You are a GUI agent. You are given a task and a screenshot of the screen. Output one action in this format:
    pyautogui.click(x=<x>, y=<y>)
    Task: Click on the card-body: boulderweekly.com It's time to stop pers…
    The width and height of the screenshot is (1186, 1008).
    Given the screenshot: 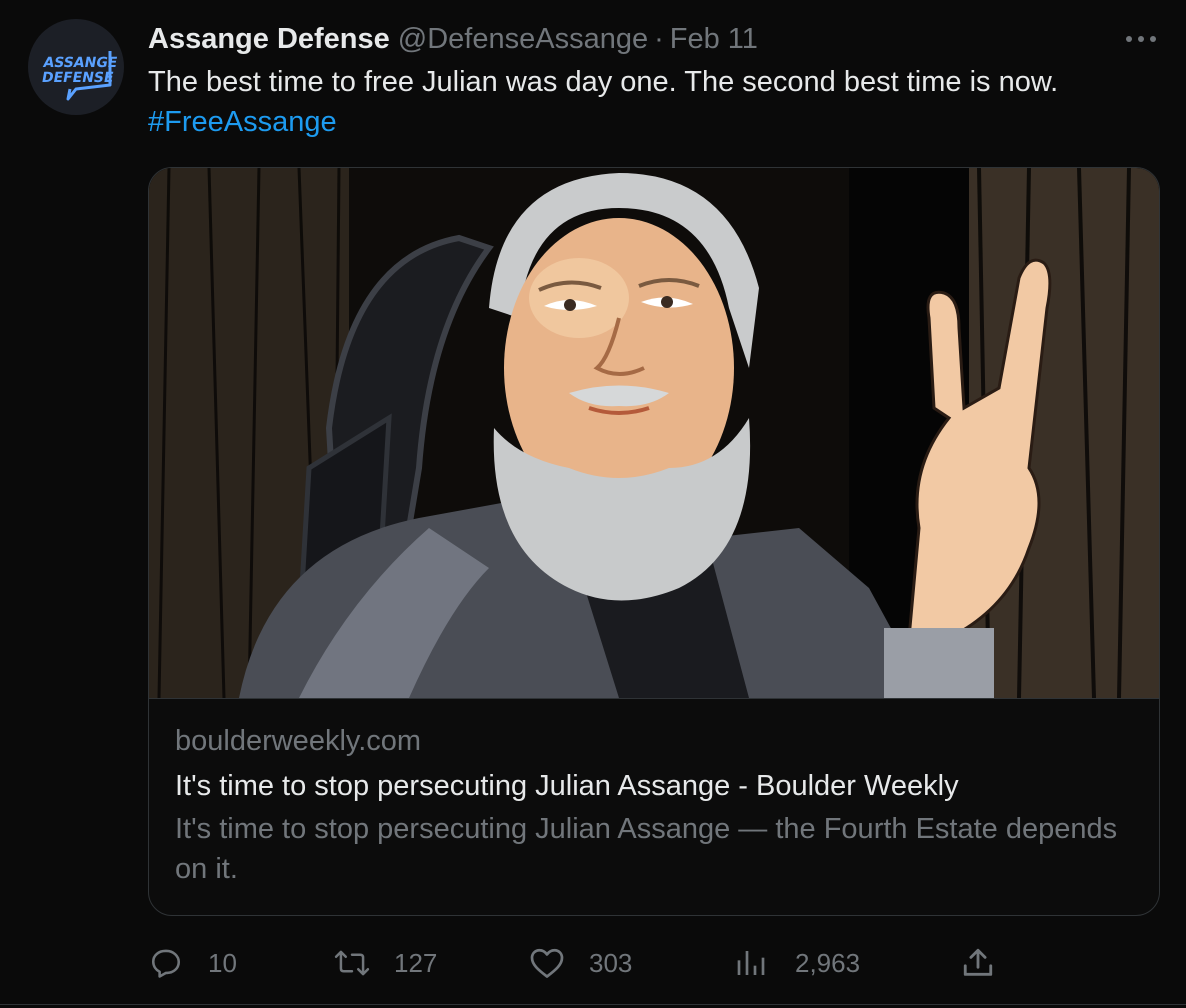 What is the action you would take?
    pyautogui.click(x=655, y=805)
    